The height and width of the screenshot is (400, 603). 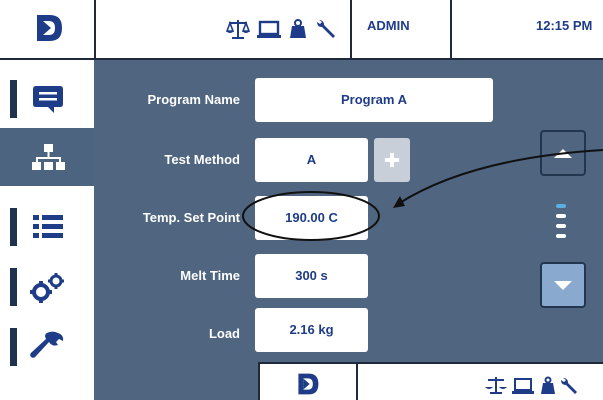 I want to click on logo-area, so click(x=48, y=29).